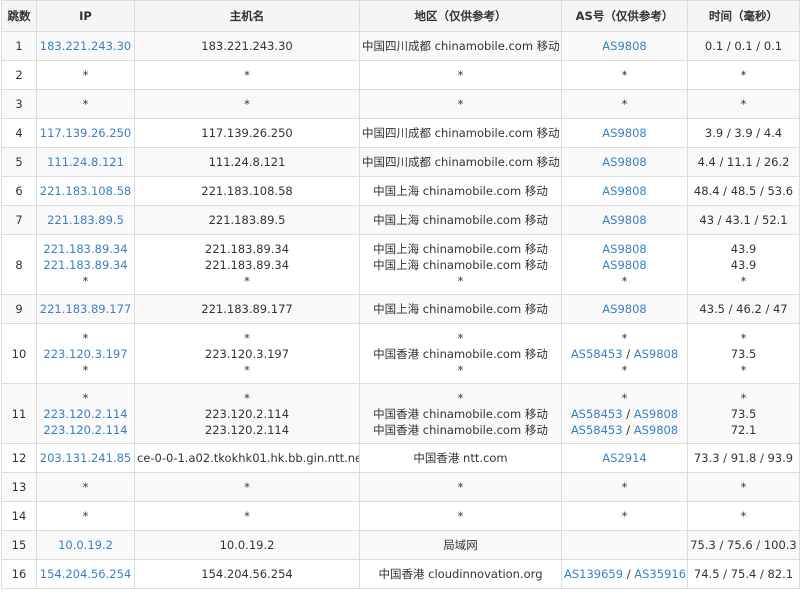 Image resolution: width=800 pixels, height=603 pixels. I want to click on time-cell: 73.3 / 91.8 / 93.9, so click(743, 458).